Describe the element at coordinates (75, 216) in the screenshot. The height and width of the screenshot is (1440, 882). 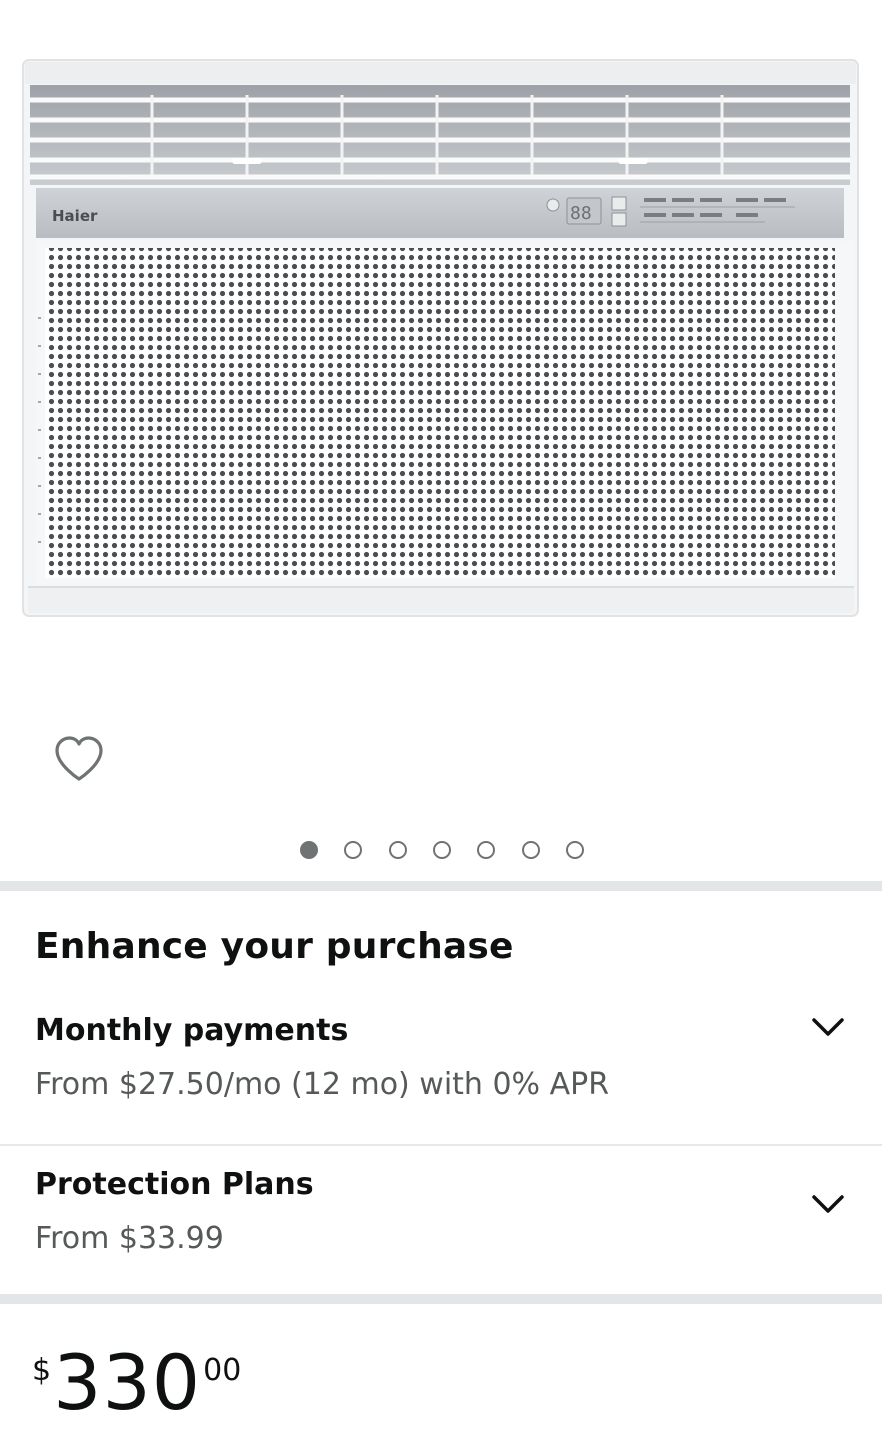
I see `brand-logo: Haier` at that location.